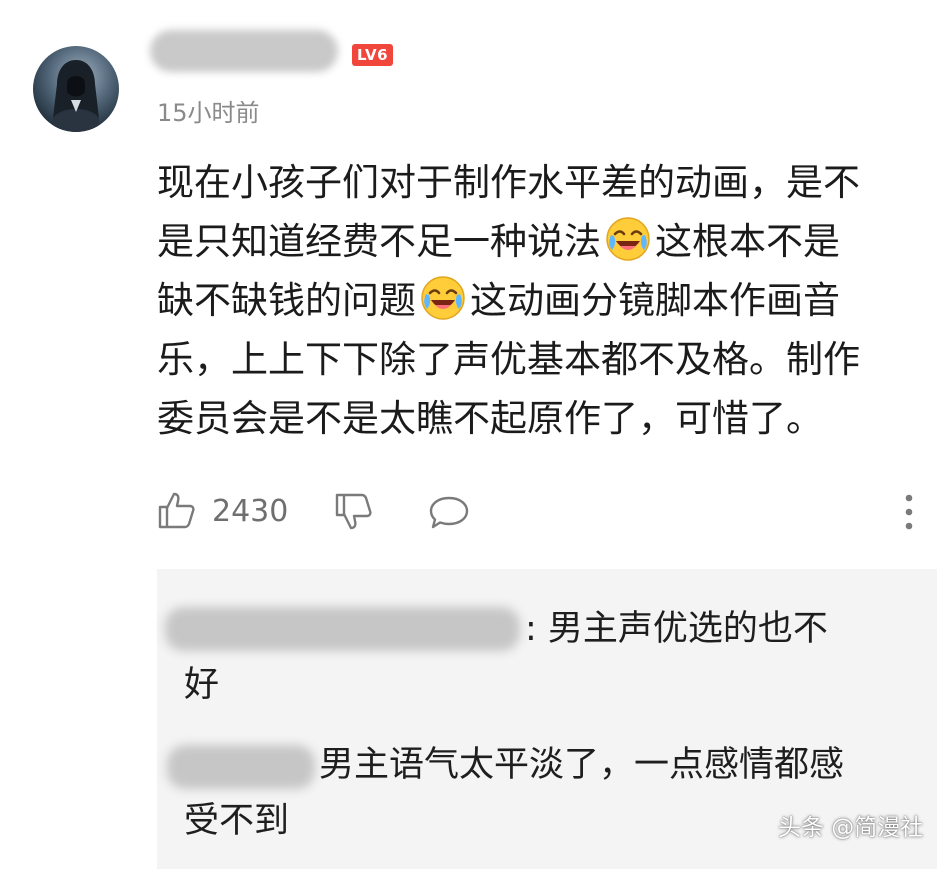 The width and height of the screenshot is (946, 869). I want to click on reply-line: 好, so click(202, 685).